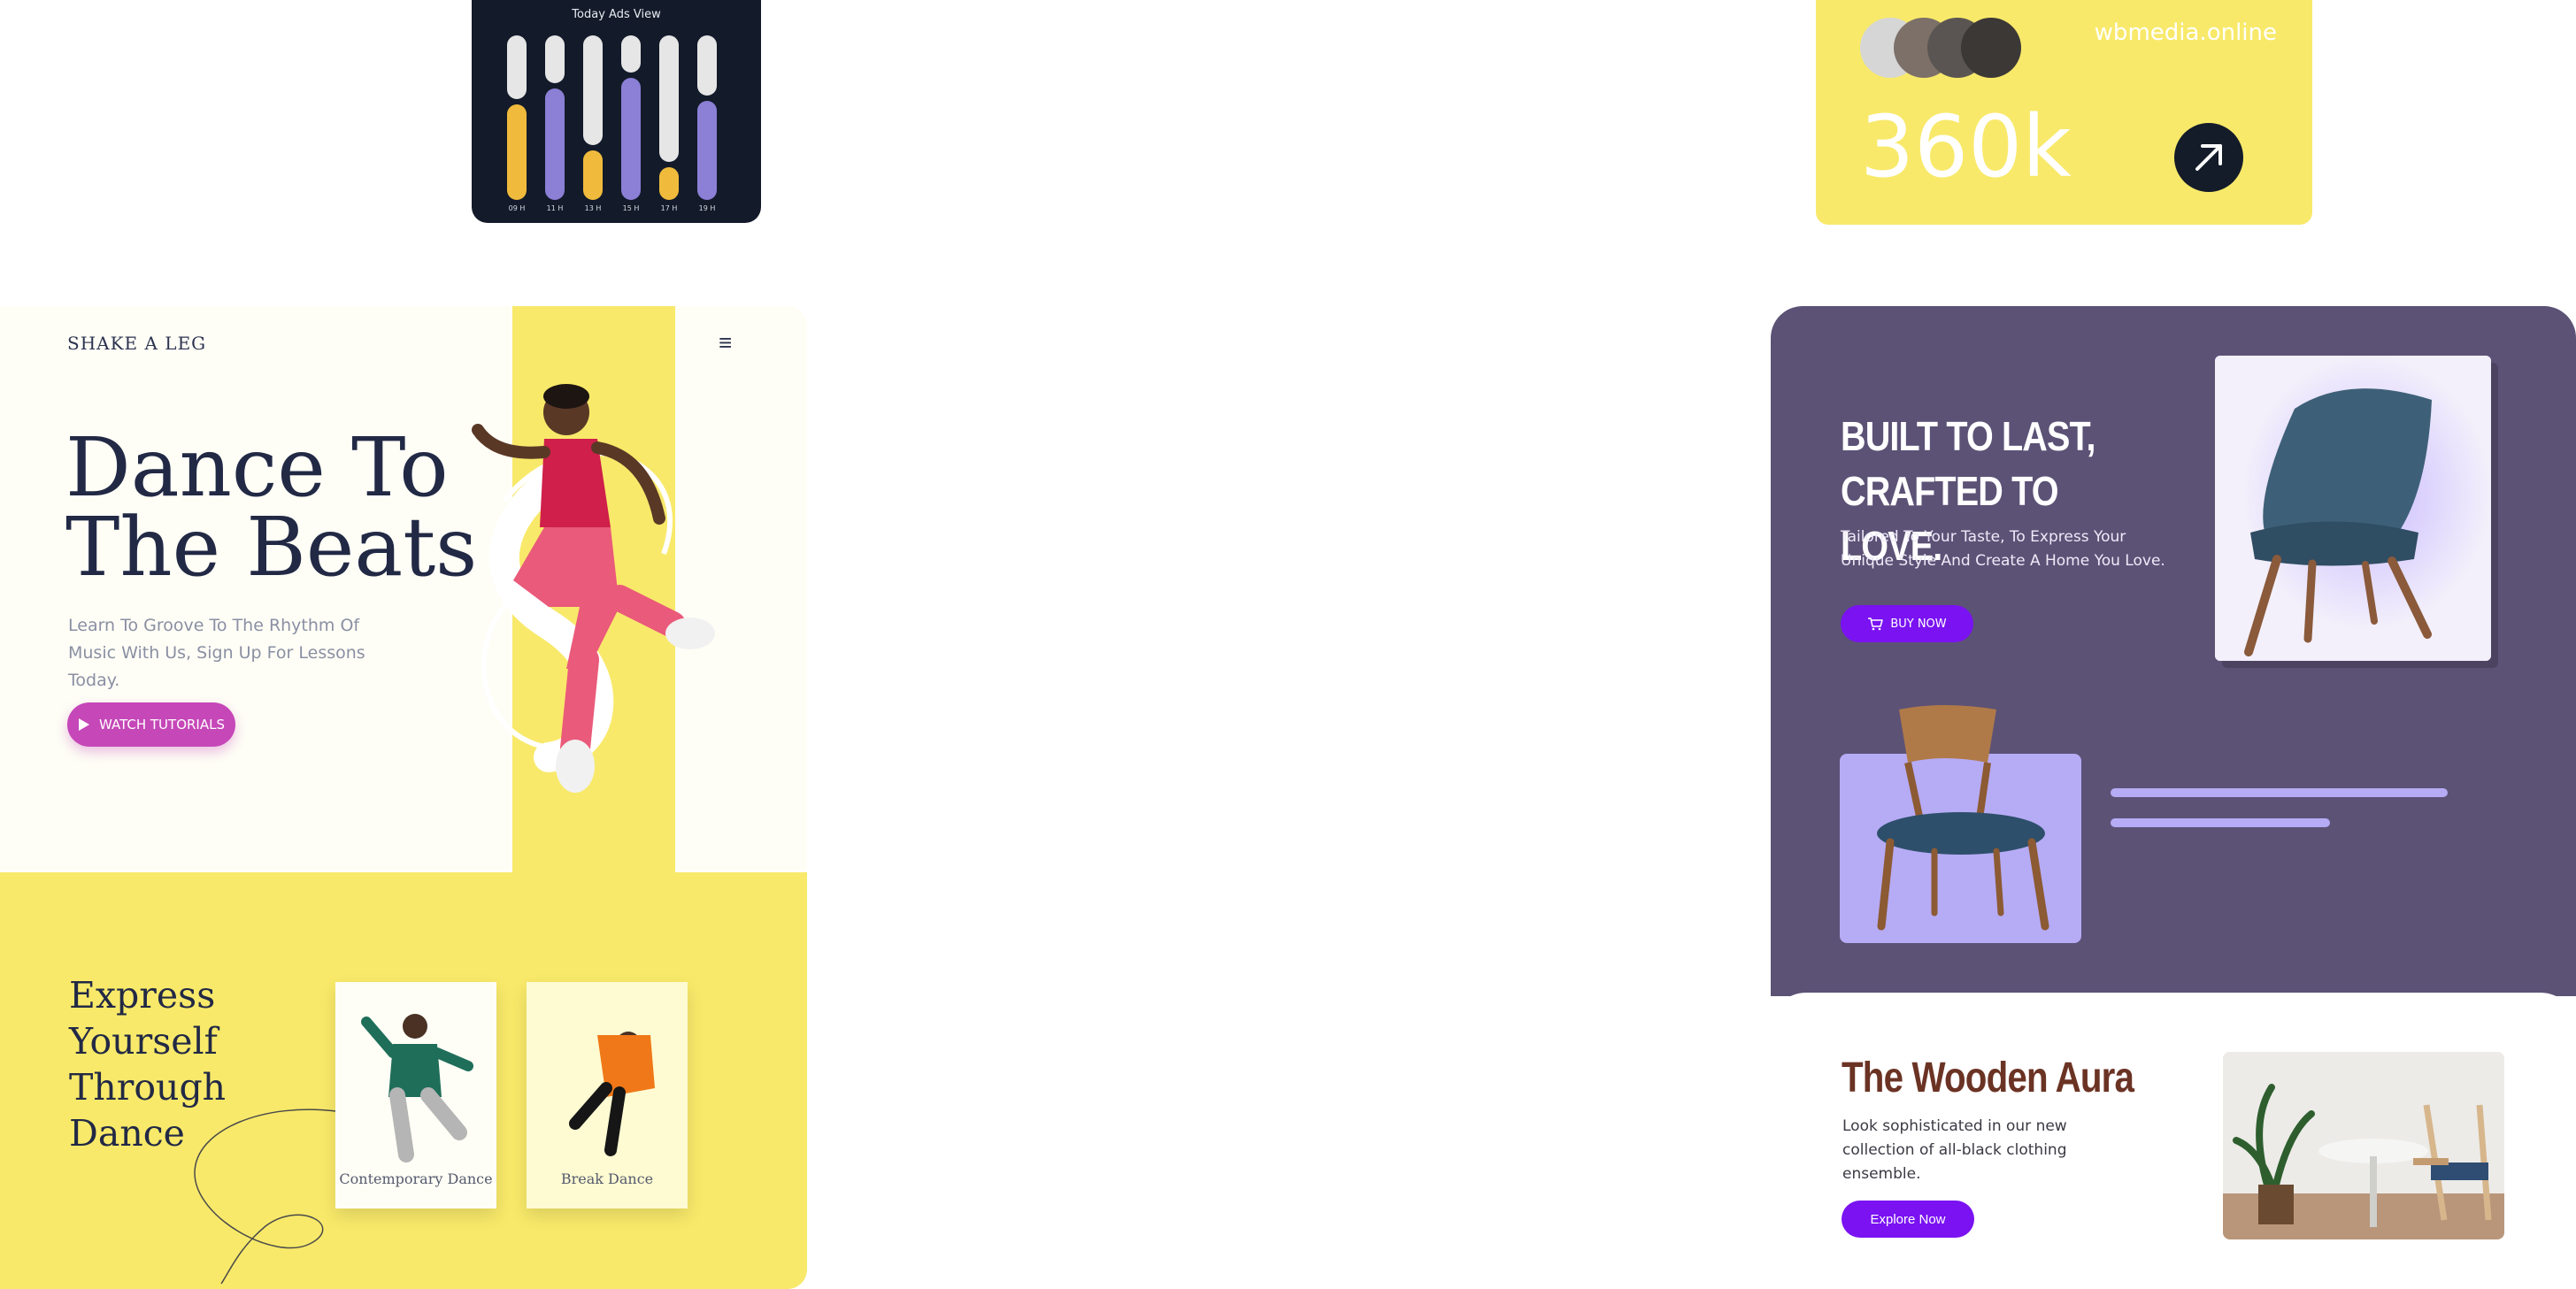 The height and width of the screenshot is (1289, 2576). Describe the element at coordinates (2353, 509) in the screenshot. I see `armchair-image` at that location.